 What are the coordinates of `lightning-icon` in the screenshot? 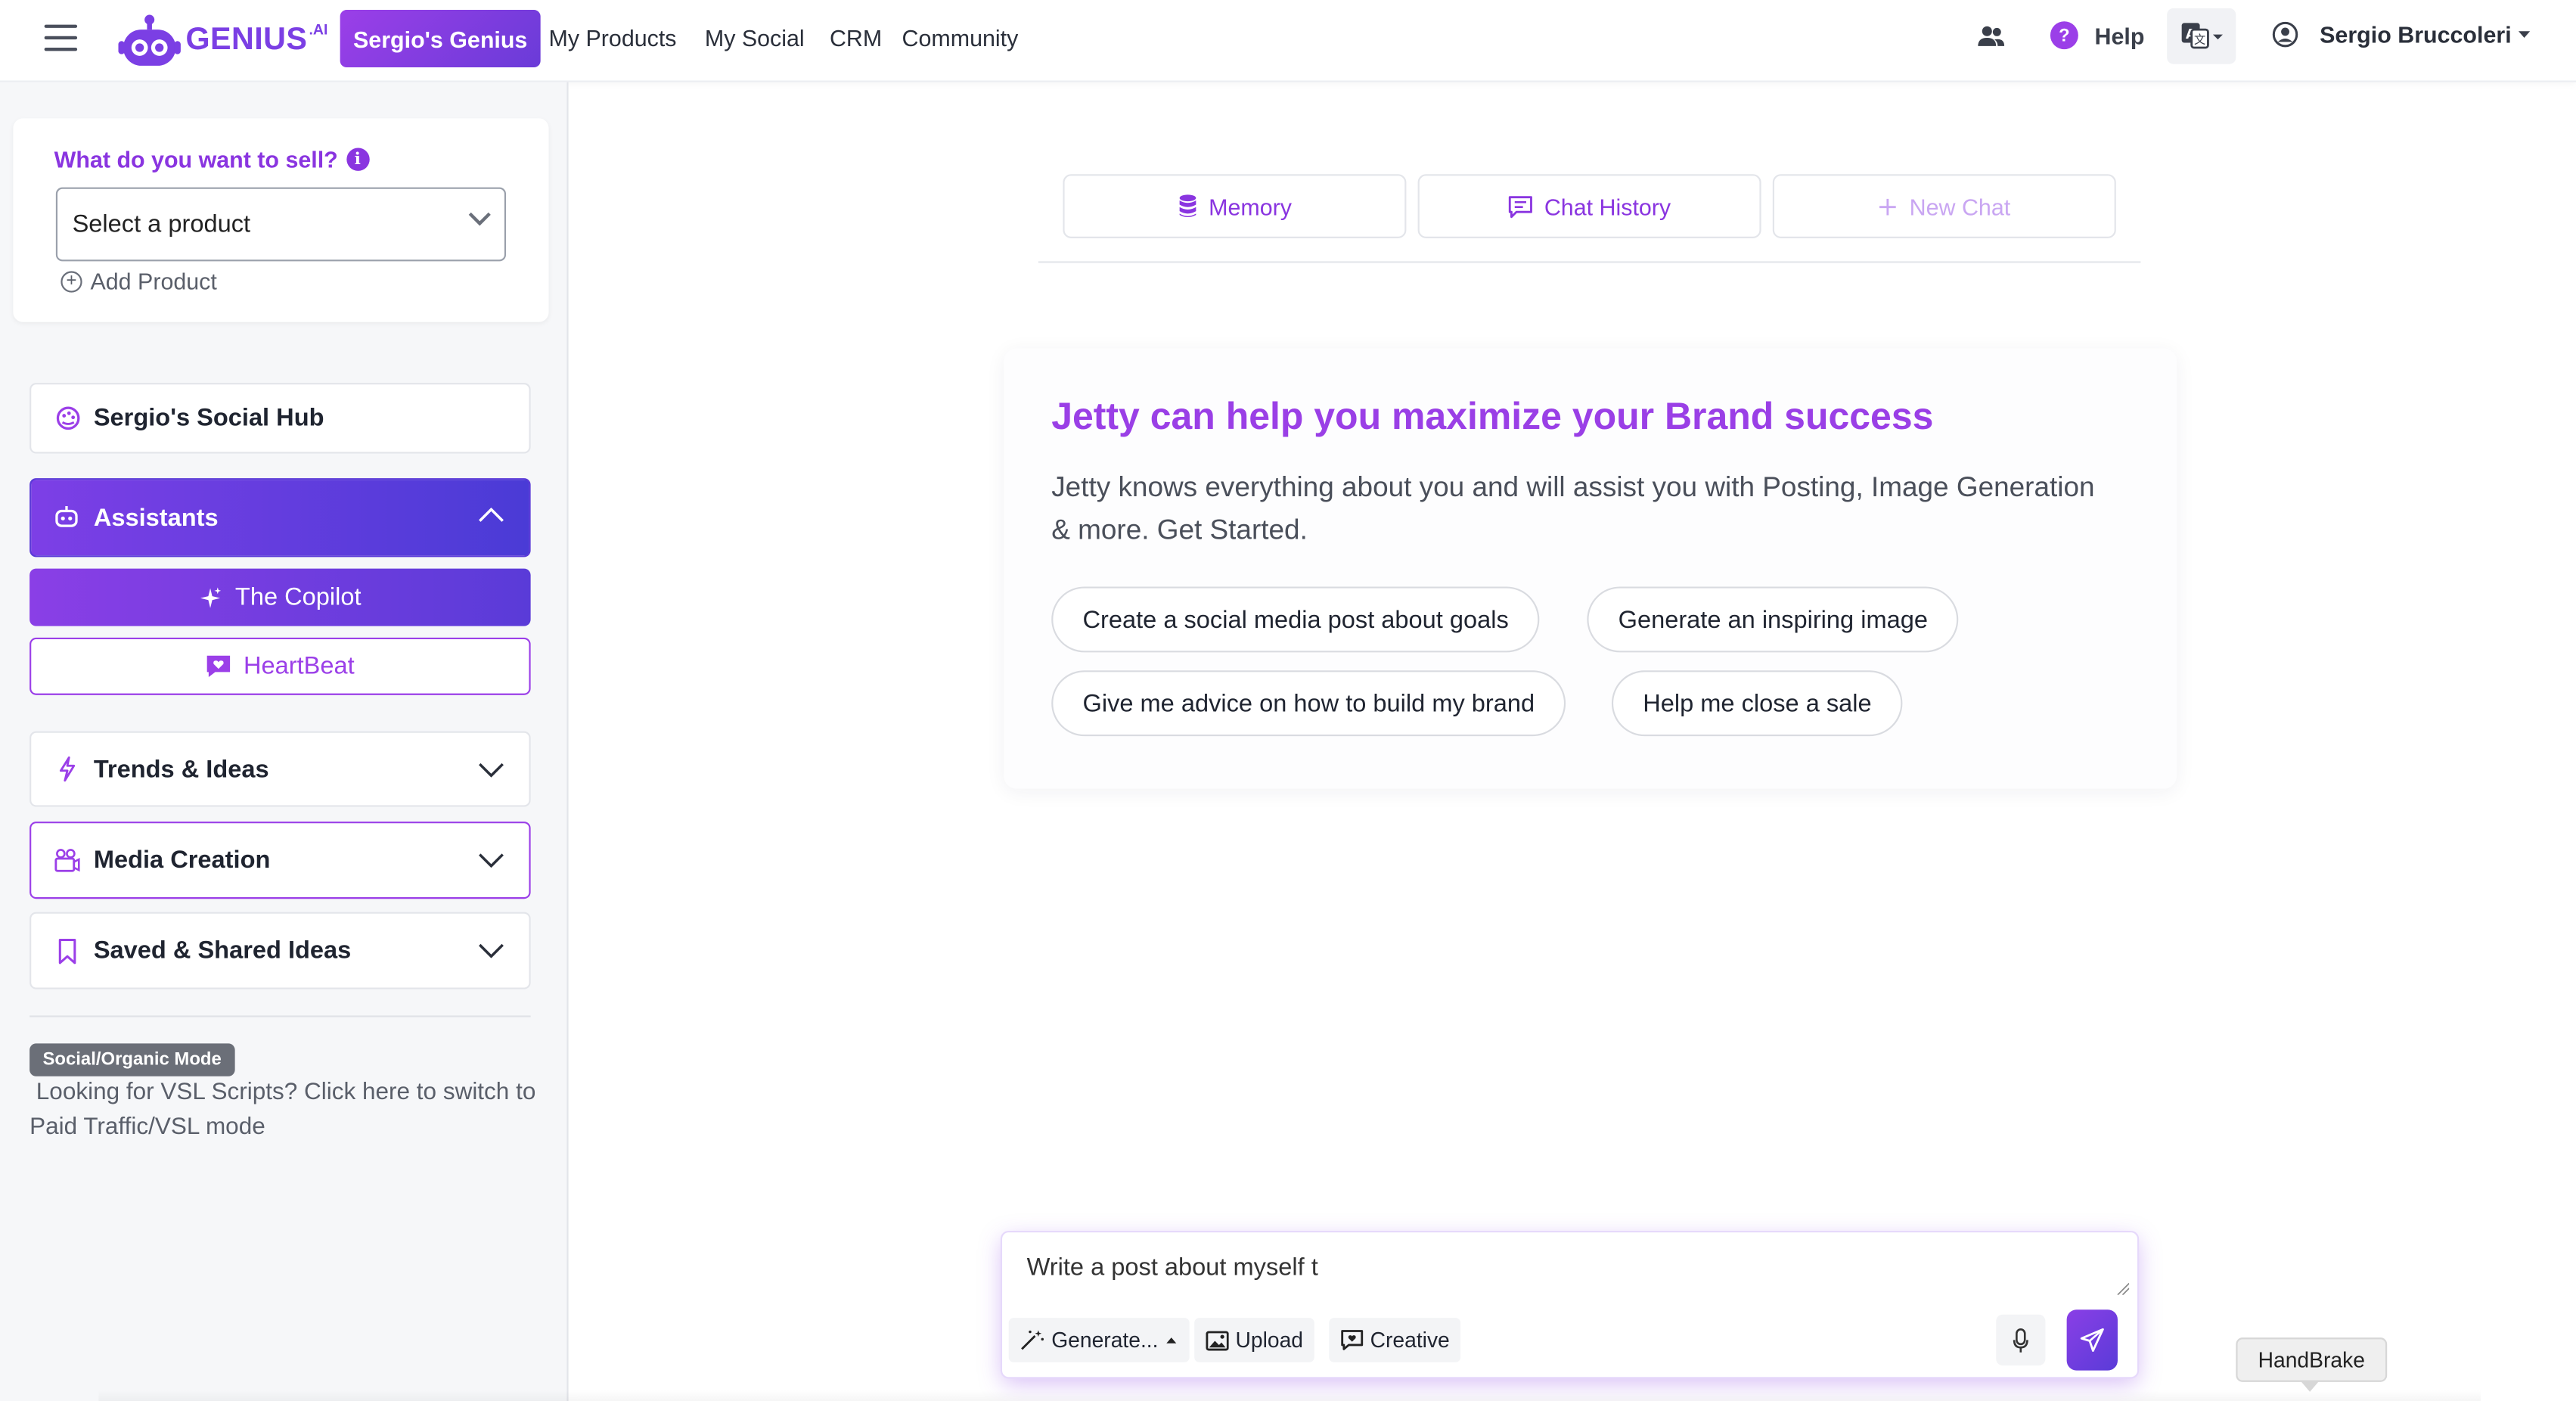 It's located at (67, 769).